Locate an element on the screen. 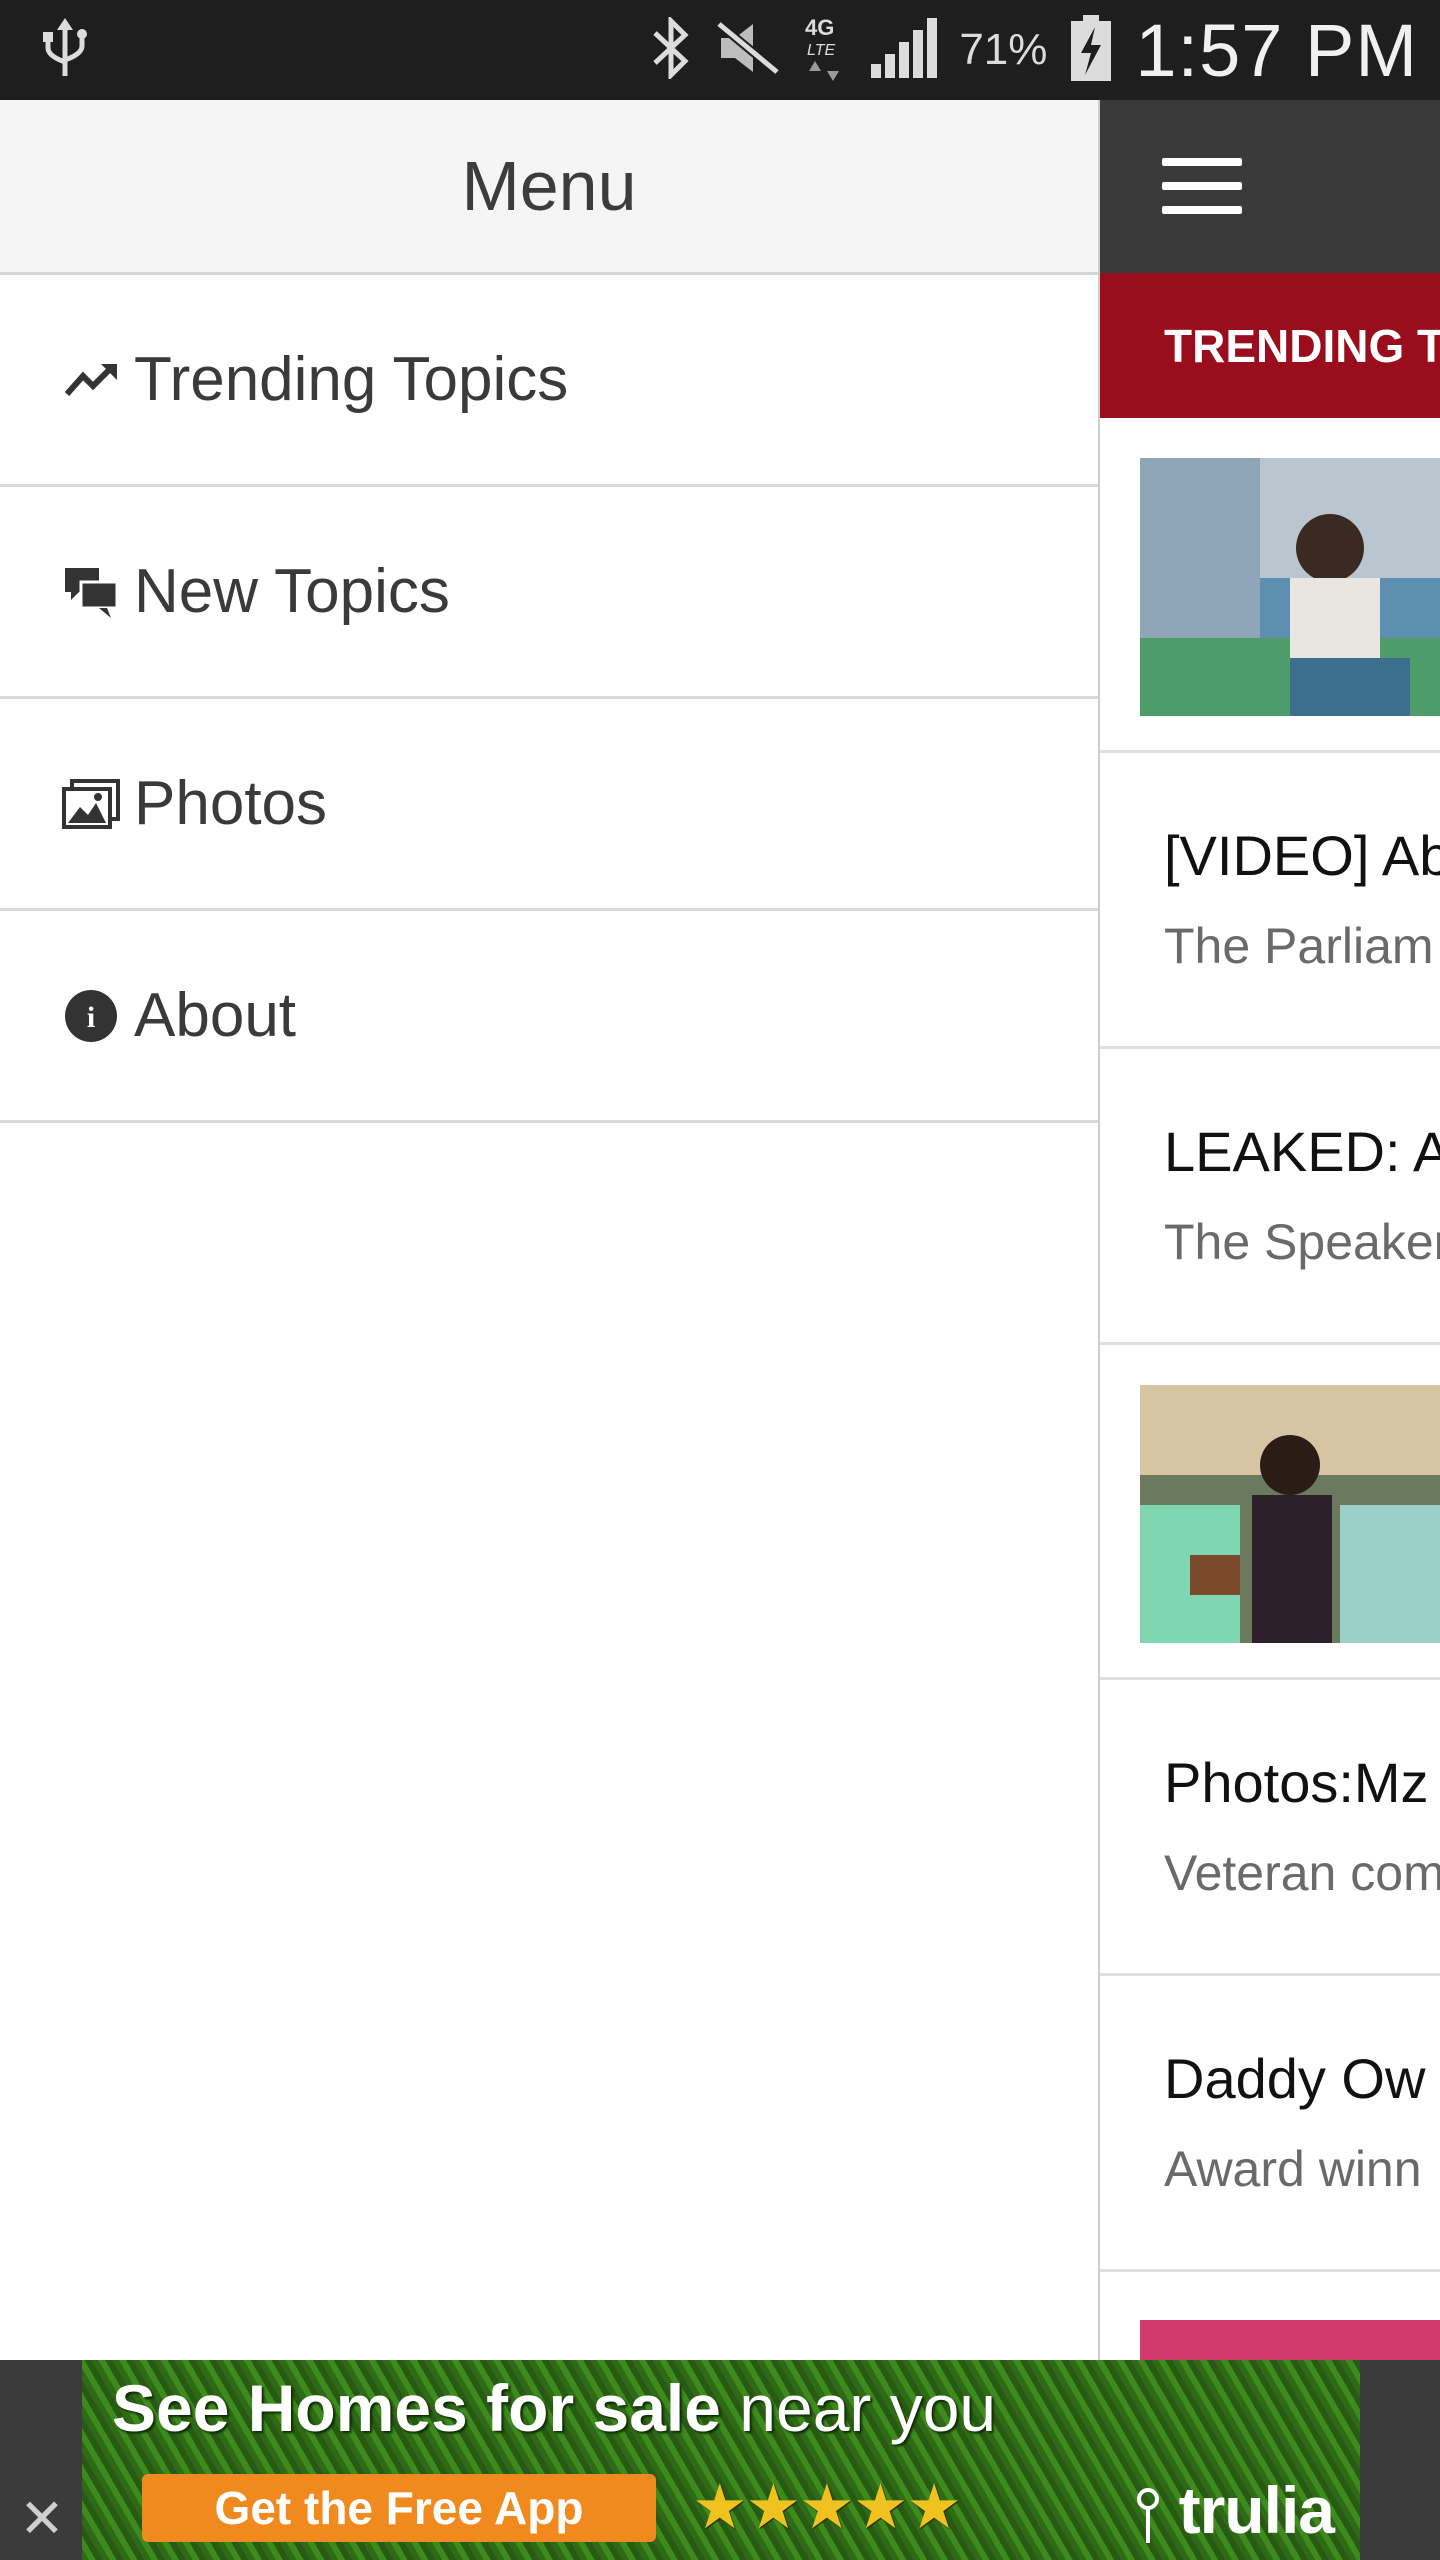  article-headline: LEAKED: A is located at coordinates (1302, 1151).